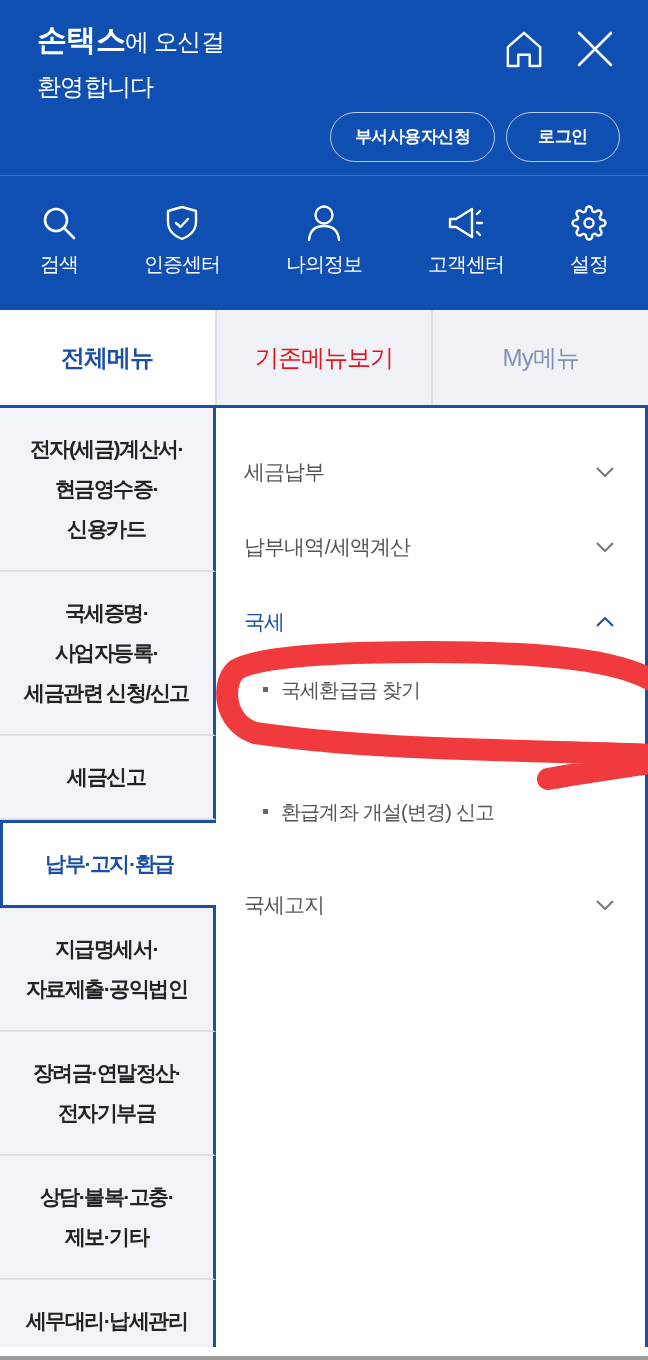 Image resolution: width=648 pixels, height=1360 pixels. I want to click on shield-check-icon, so click(182, 223).